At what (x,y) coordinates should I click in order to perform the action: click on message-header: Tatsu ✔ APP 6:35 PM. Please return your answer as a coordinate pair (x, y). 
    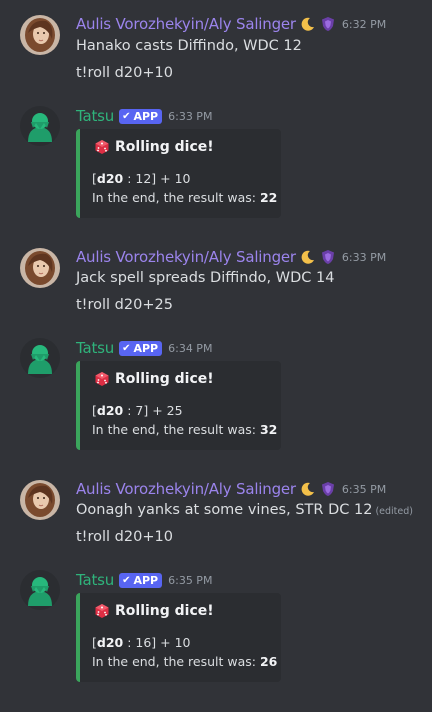
    Looking at the image, I should click on (144, 580).